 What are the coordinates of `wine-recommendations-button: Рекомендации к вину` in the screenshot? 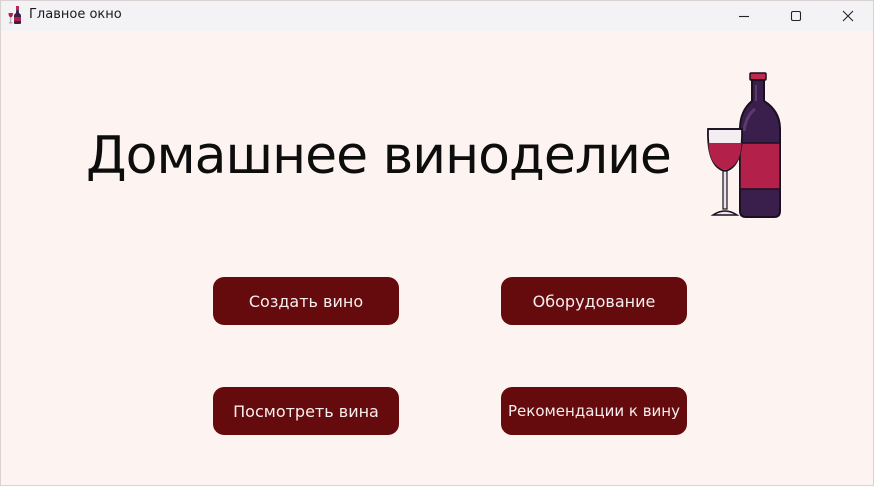 It's located at (594, 411).